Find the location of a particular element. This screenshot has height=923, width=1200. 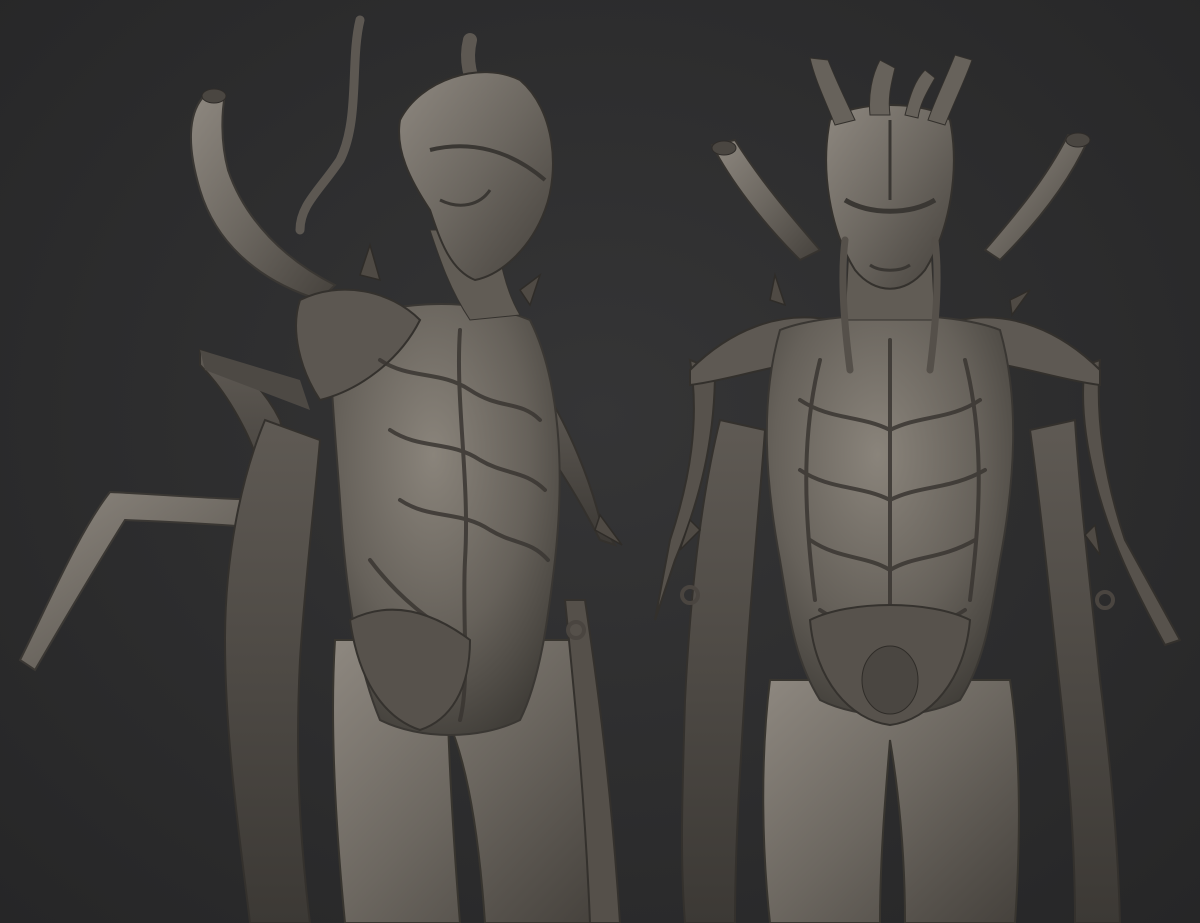

left-figure-head is located at coordinates (476, 176).